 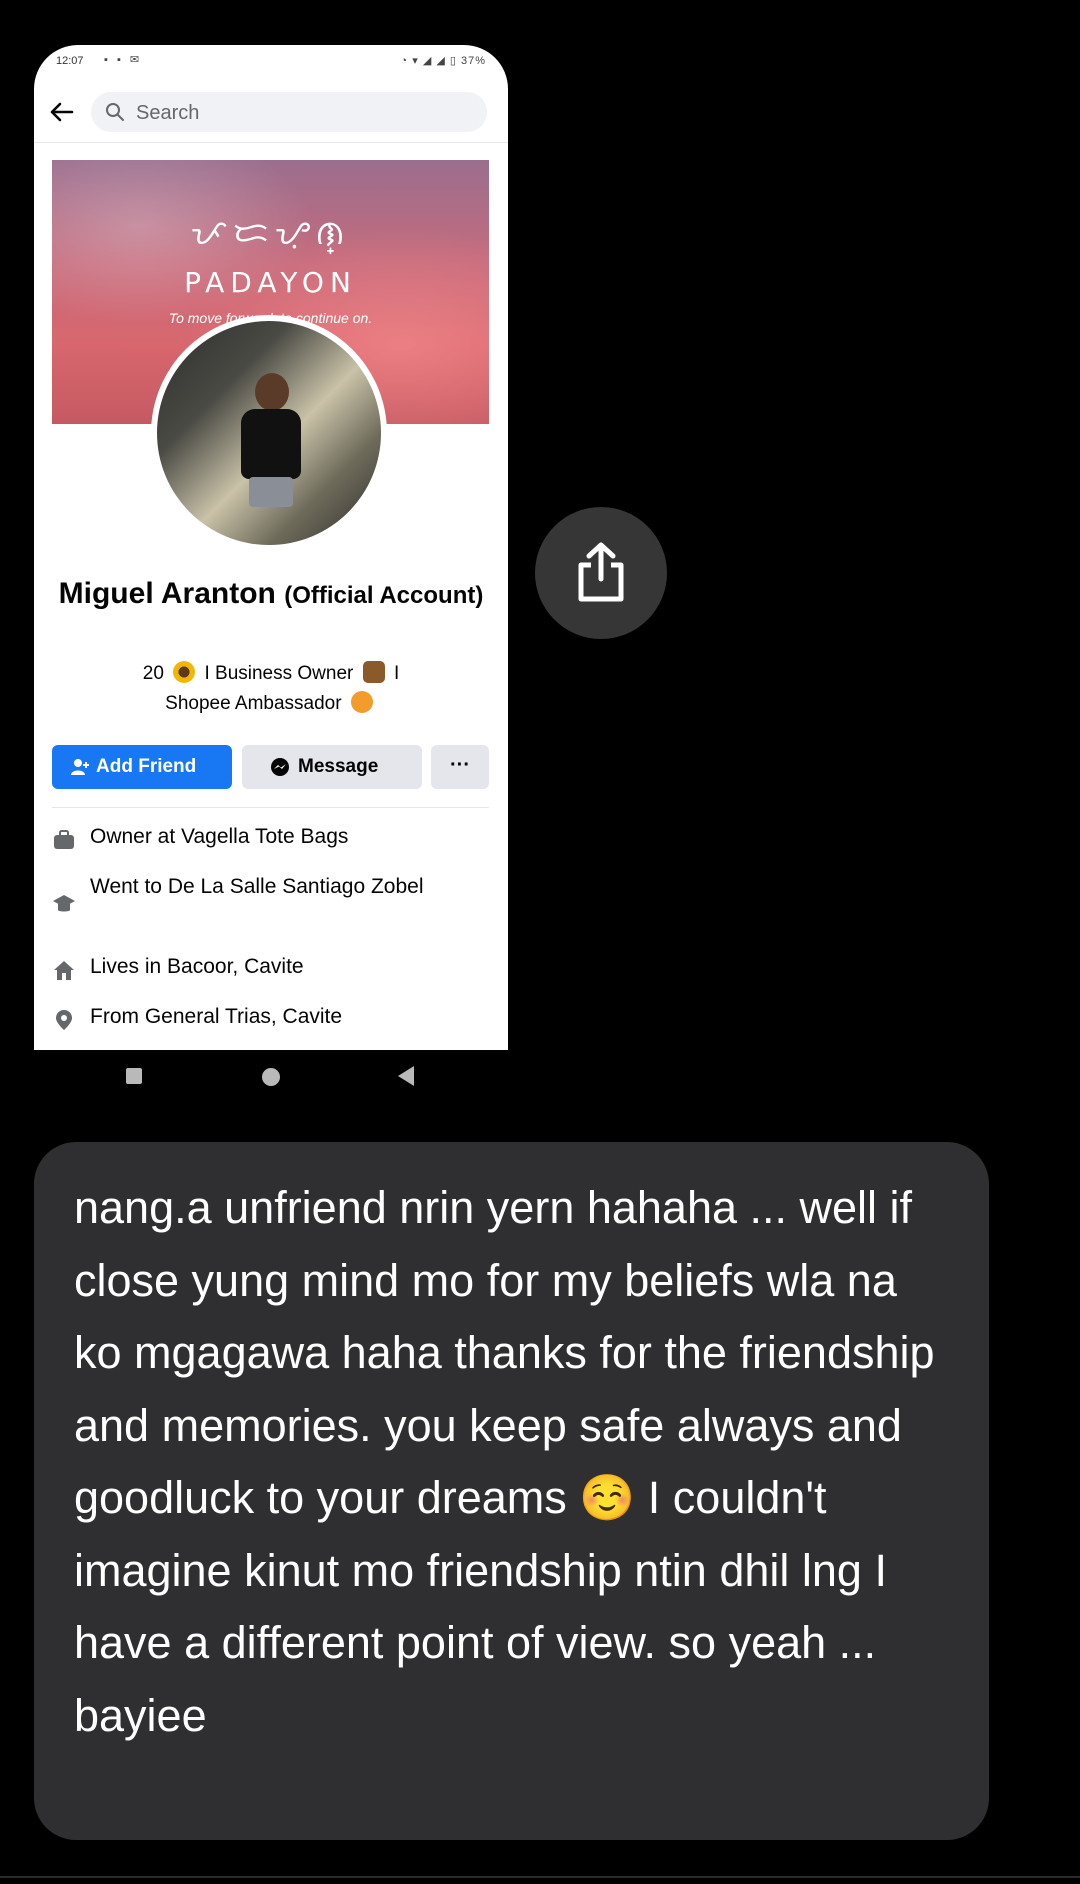 I want to click on profile-name-text: Miguel Aranton, so click(x=167, y=593).